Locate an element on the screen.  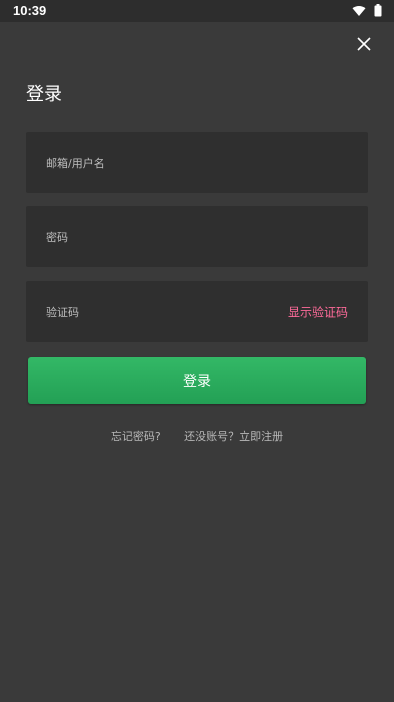
status-time: 10:39 is located at coordinates (30, 10).